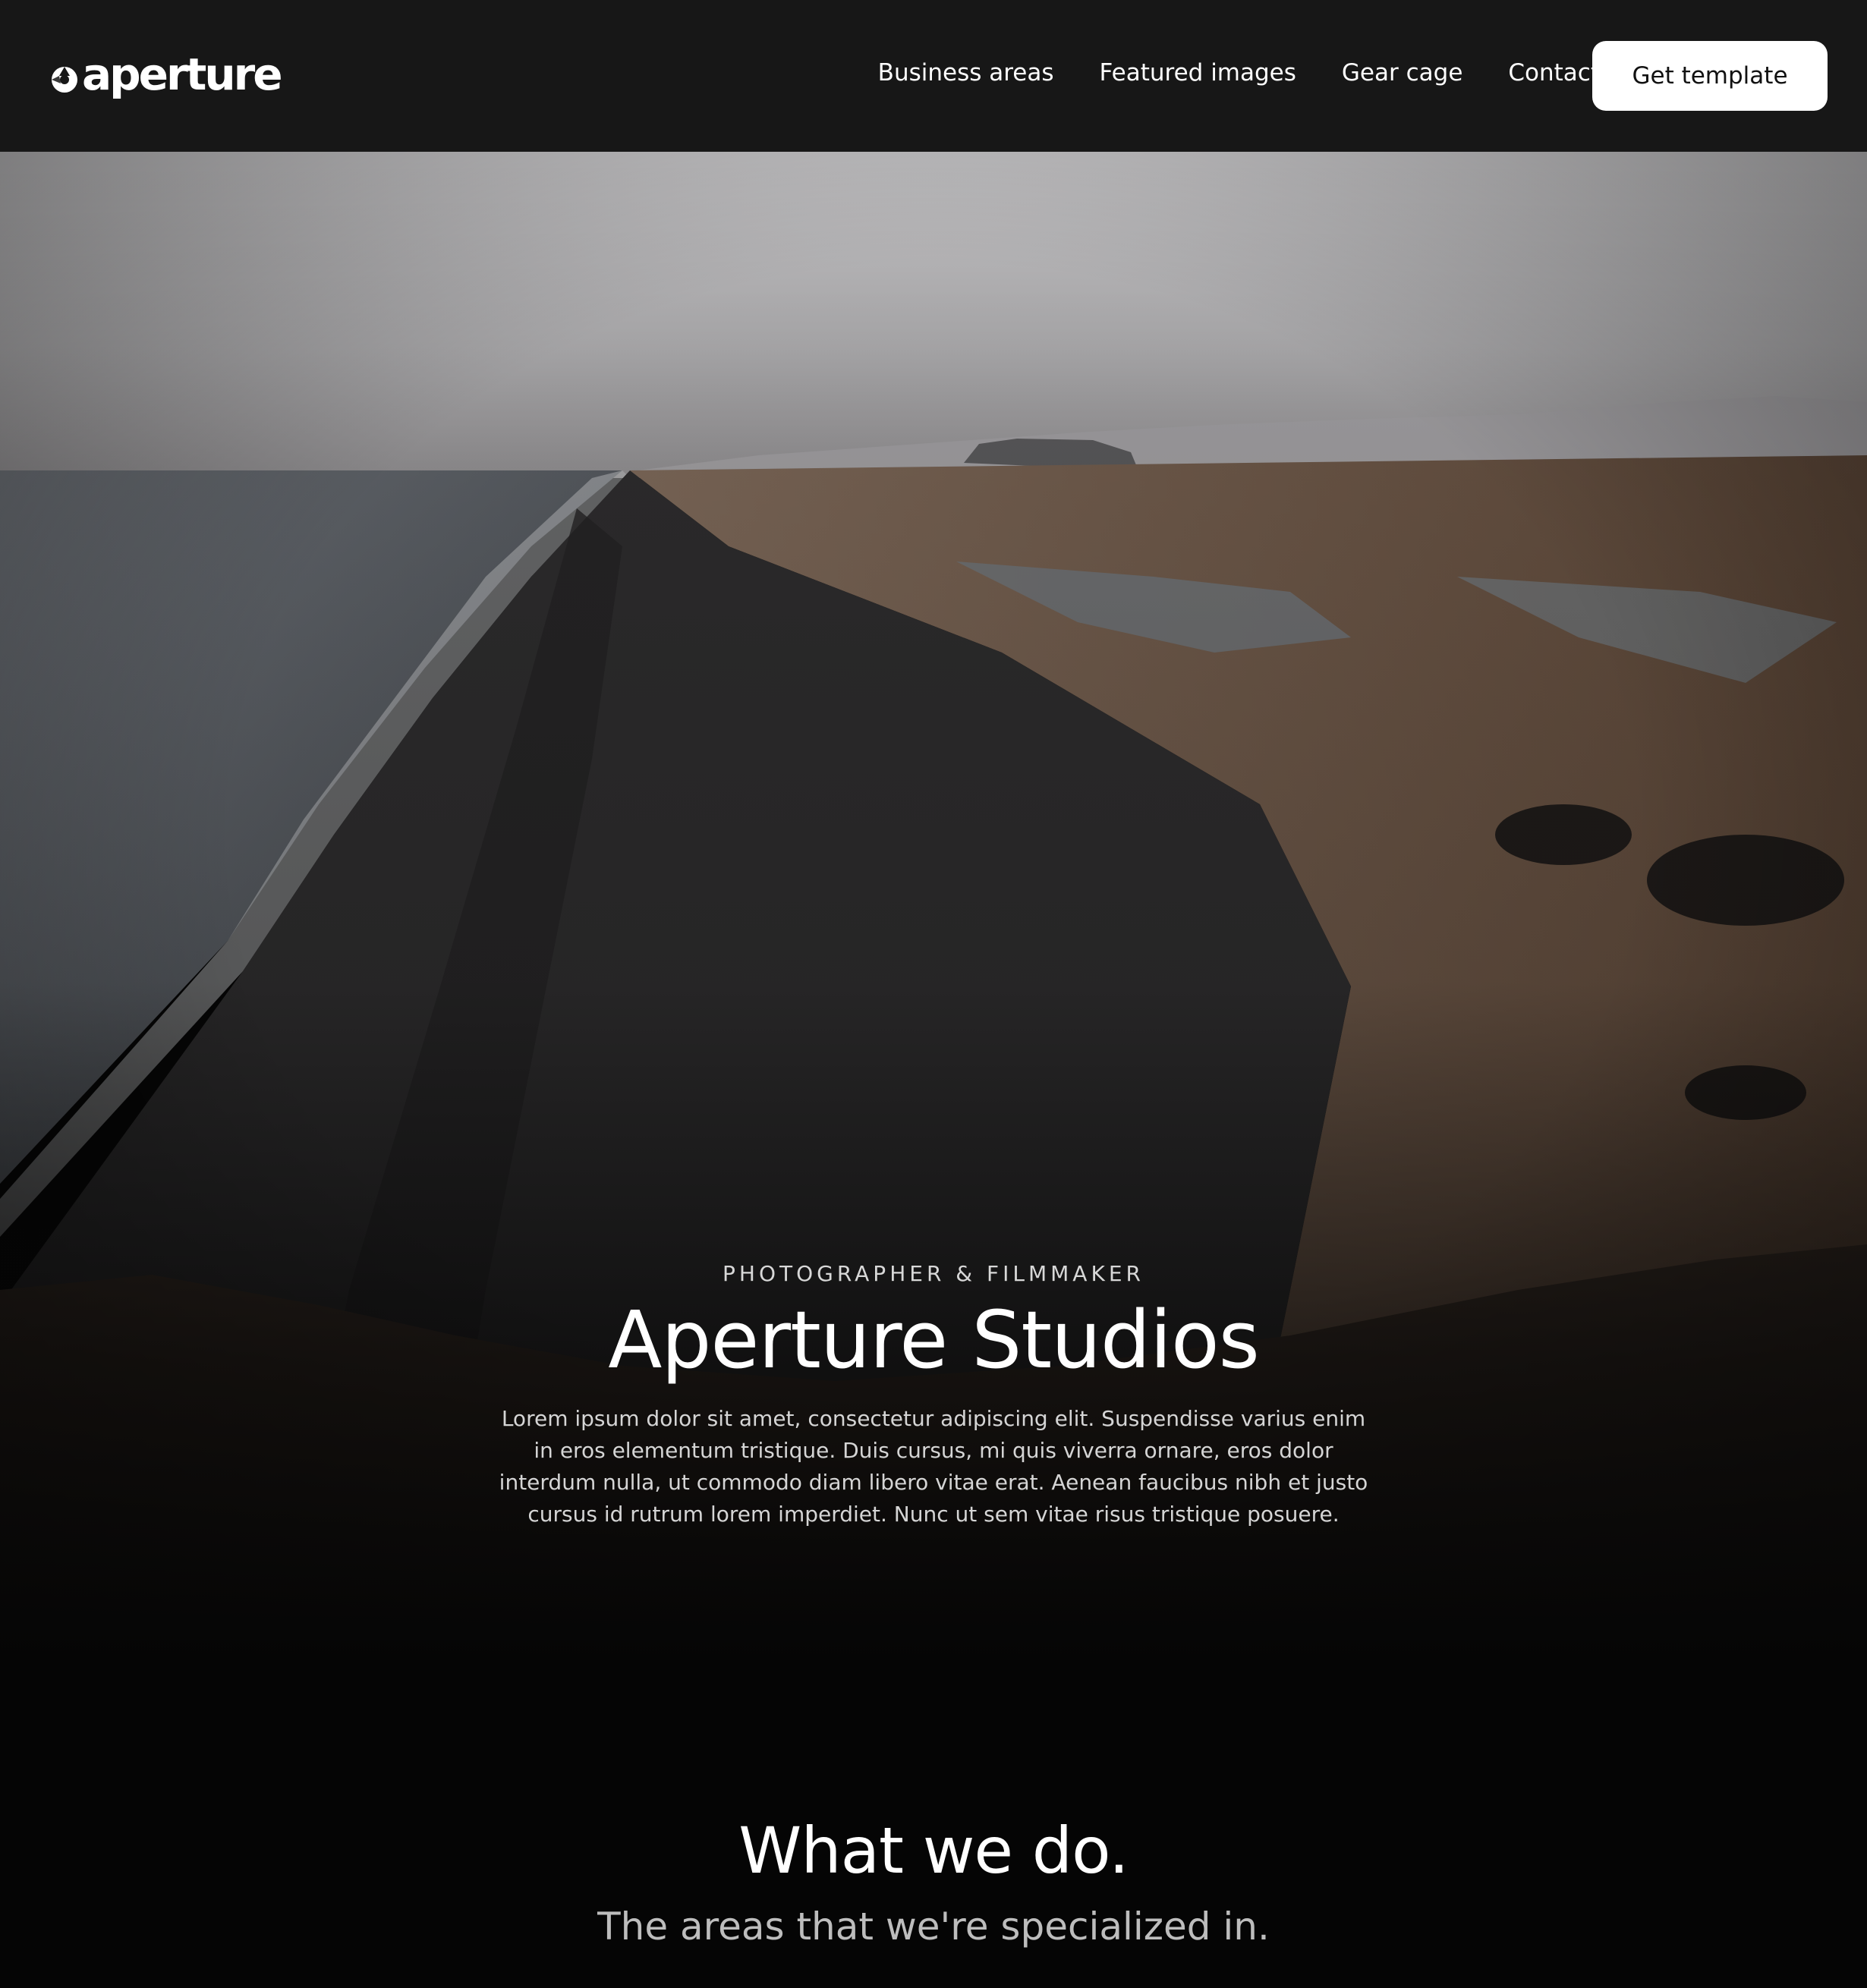  I want to click on hero-eyebrow: PHOTOGRAPHER & FILMMAKER, so click(933, 1273).